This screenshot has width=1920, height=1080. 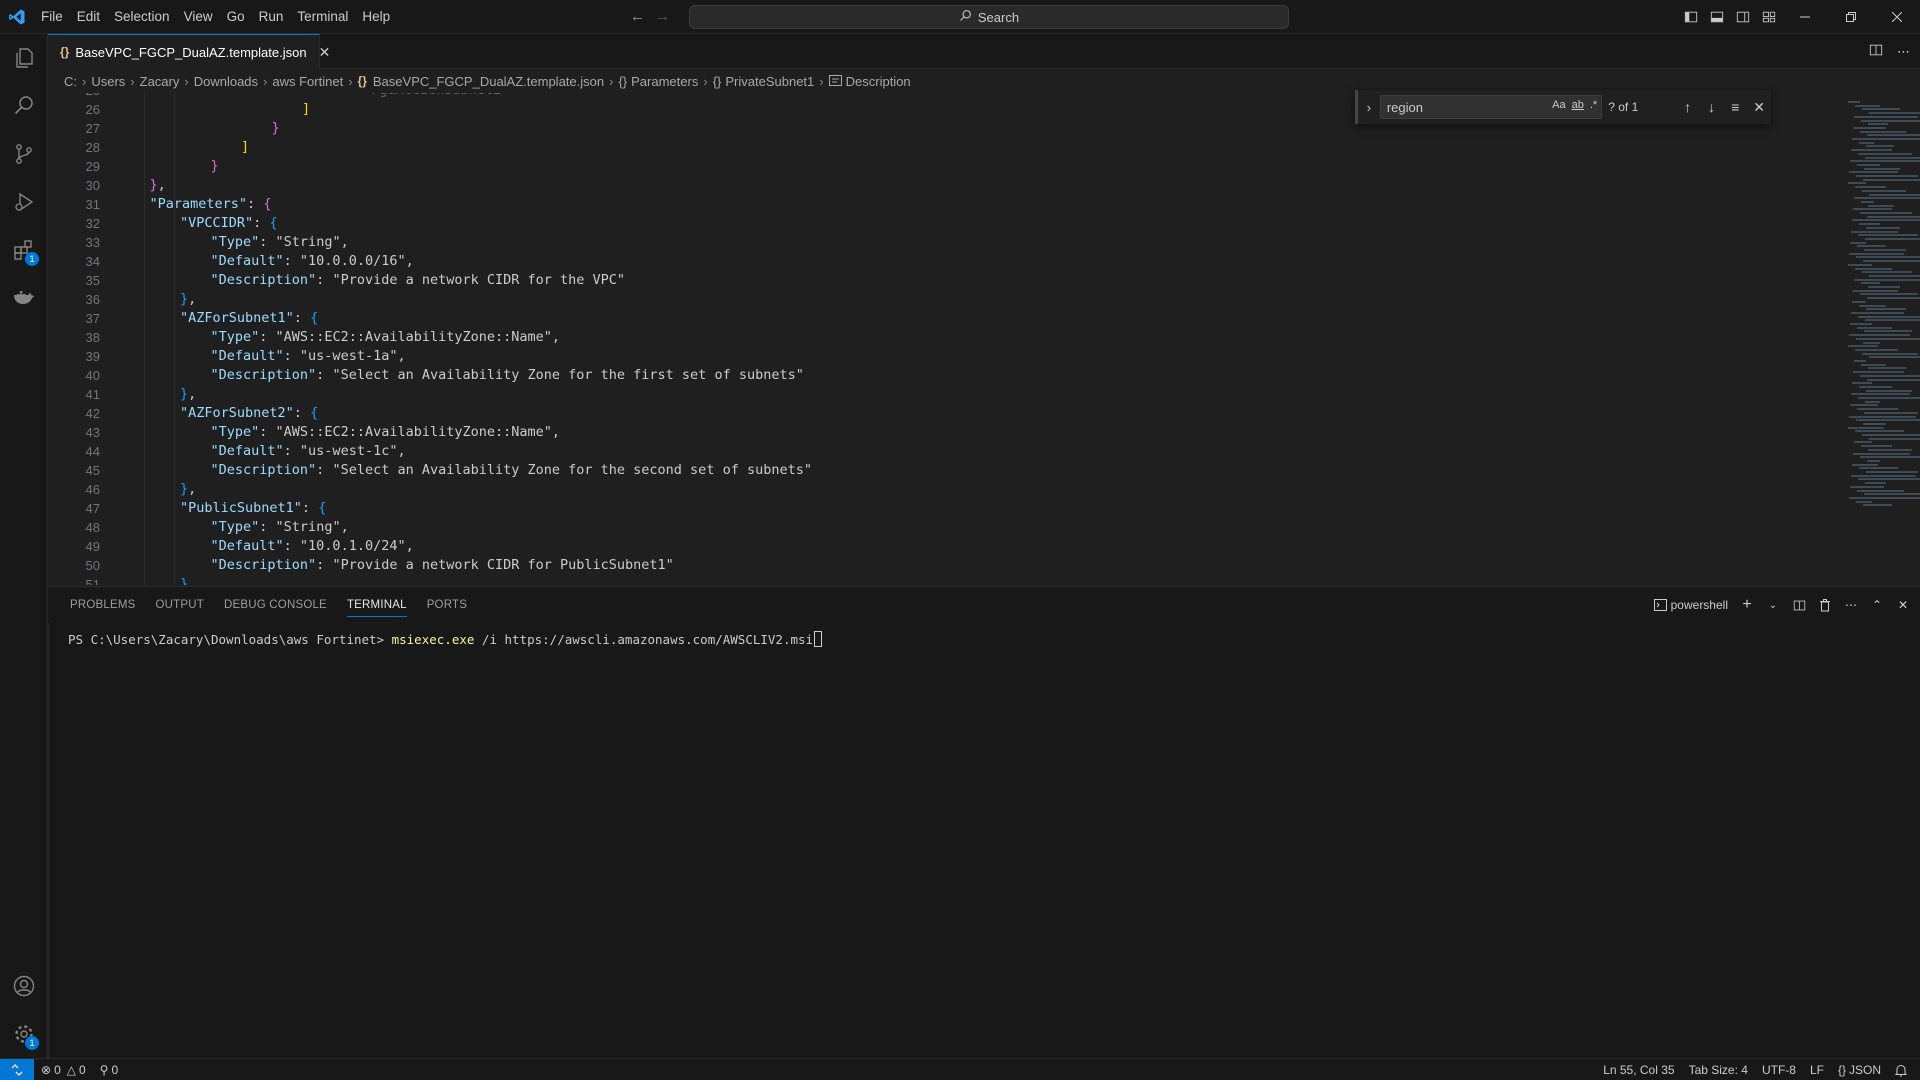 I want to click on terminal-shell-selector: powershell, so click(x=1691, y=605).